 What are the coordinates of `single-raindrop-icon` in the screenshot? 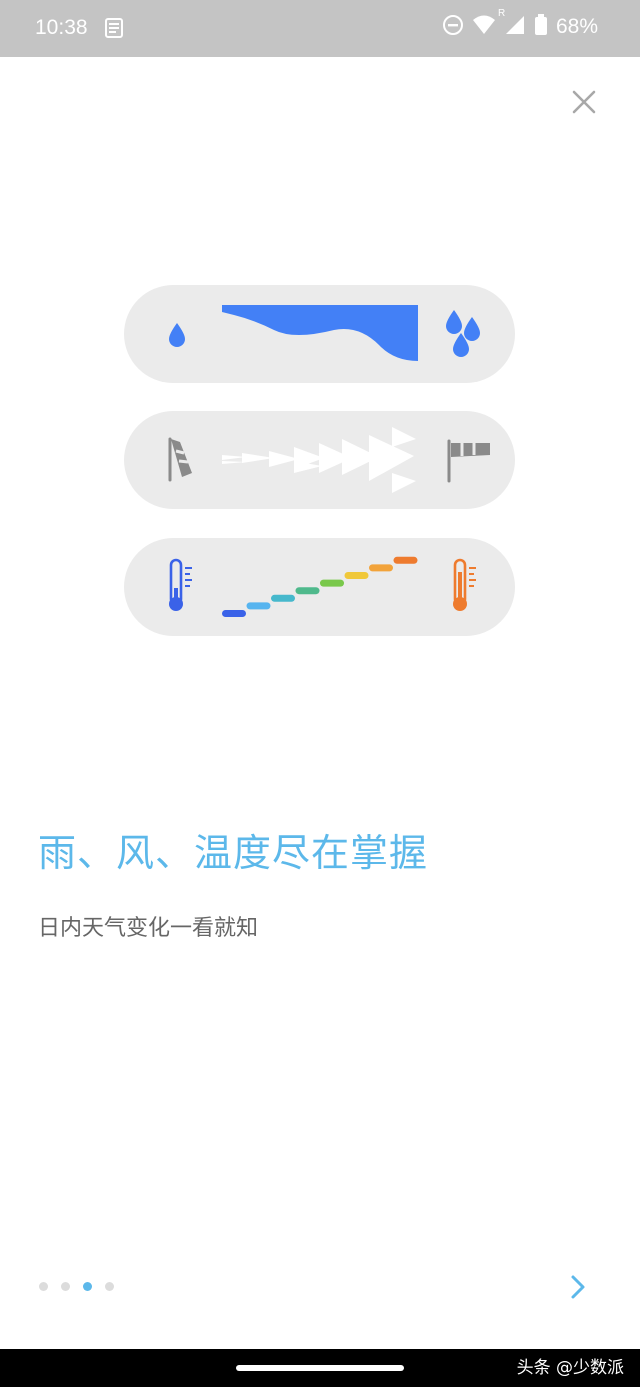 It's located at (177, 335).